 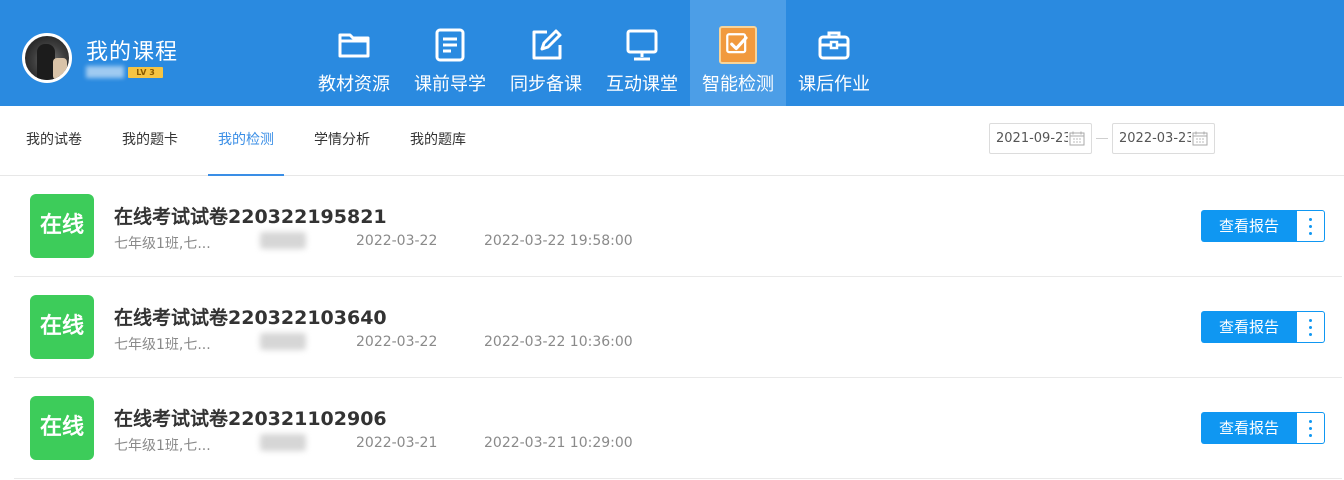 What do you see at coordinates (834, 84) in the screenshot?
I see `nav-label: 课后作业` at bounding box center [834, 84].